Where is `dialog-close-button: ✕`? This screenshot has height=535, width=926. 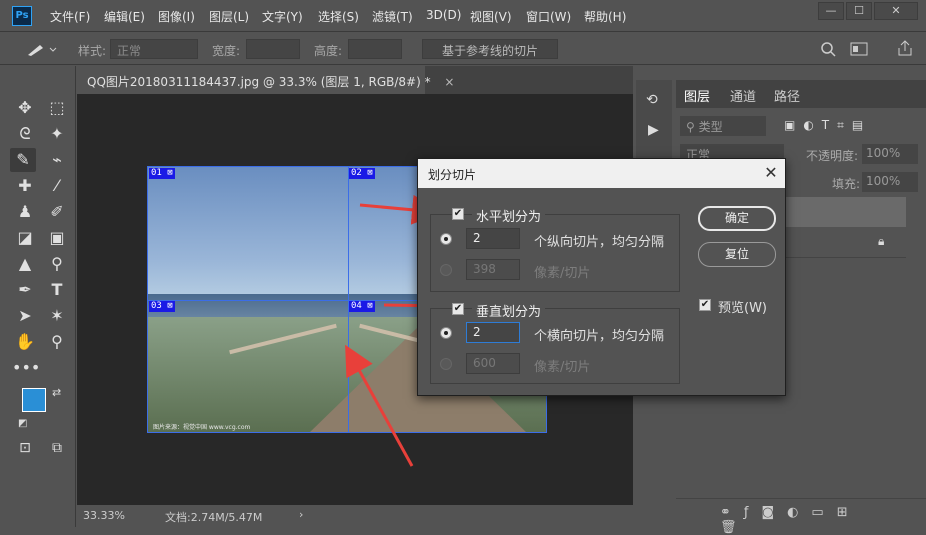 dialog-close-button: ✕ is located at coordinates (771, 173).